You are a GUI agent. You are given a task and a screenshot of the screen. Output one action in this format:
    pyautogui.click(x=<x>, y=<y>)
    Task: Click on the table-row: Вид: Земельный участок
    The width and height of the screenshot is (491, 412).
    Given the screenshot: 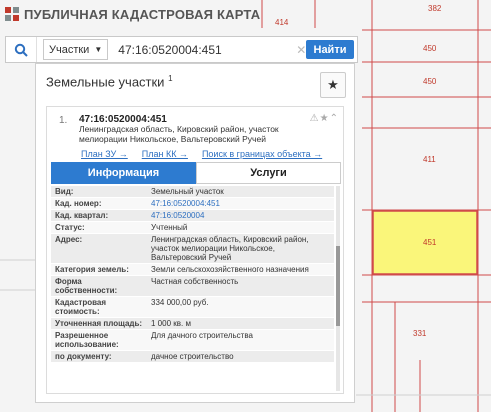 What is the action you would take?
    pyautogui.click(x=192, y=192)
    